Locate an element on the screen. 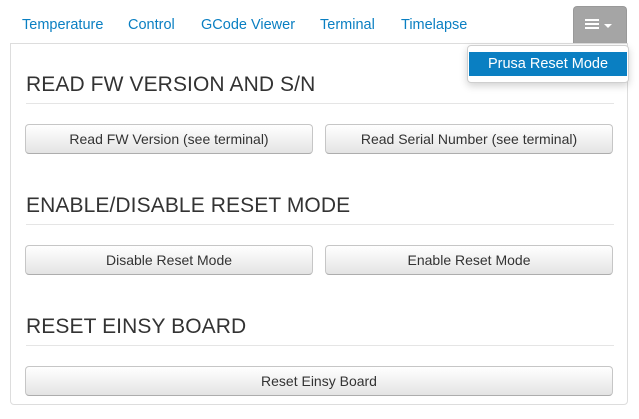 This screenshot has height=419, width=639. read-serial-number-button: Read Serial Number (see terminal) is located at coordinates (469, 139).